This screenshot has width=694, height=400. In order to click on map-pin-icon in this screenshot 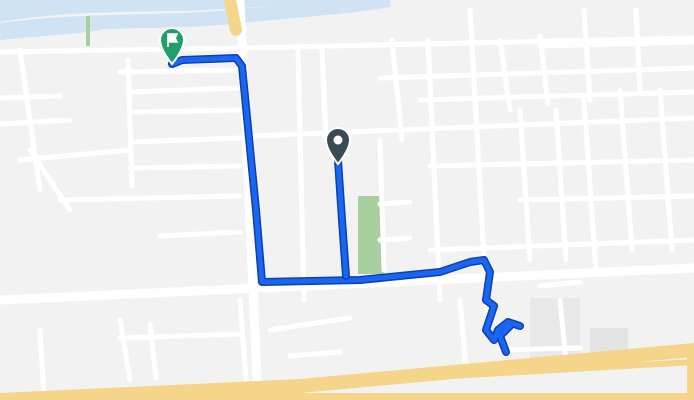, I will do `click(338, 146)`.